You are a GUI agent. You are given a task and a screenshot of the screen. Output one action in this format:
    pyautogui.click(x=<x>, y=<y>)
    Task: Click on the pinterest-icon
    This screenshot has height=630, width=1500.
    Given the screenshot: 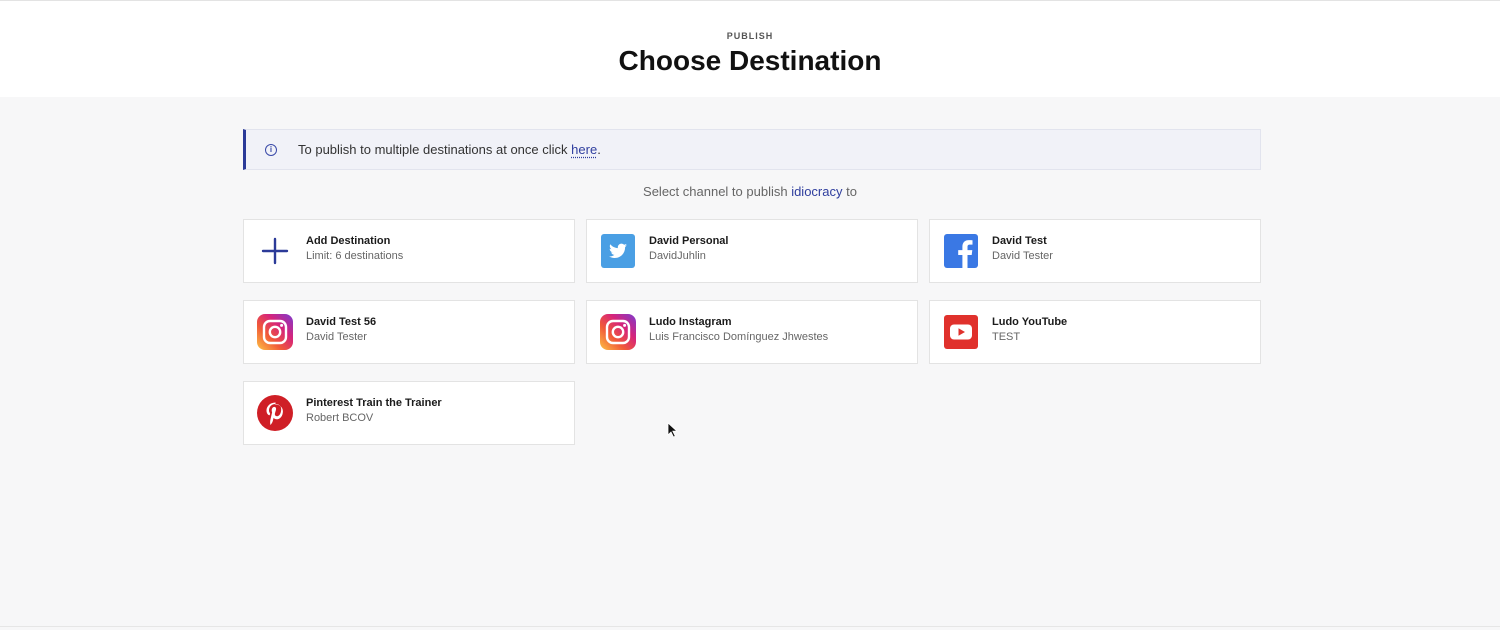 What is the action you would take?
    pyautogui.click(x=275, y=413)
    